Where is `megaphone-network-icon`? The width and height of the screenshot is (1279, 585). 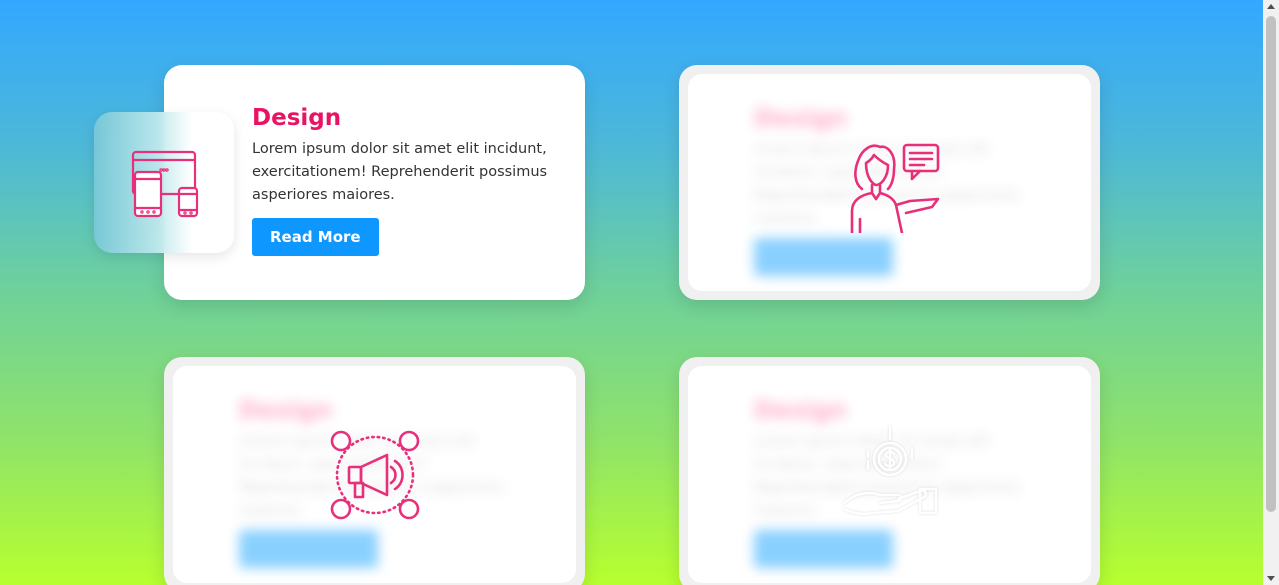
megaphone-network-icon is located at coordinates (374, 474).